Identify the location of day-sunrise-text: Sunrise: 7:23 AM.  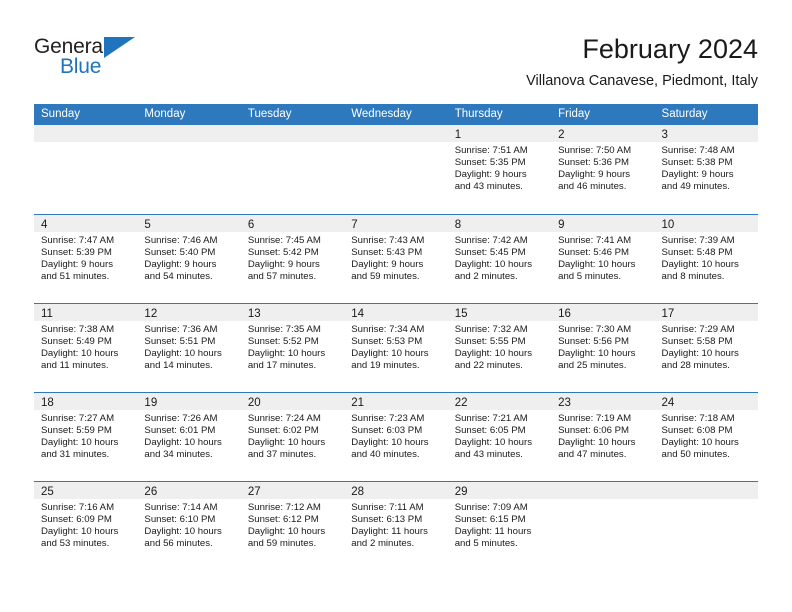
(388, 418).